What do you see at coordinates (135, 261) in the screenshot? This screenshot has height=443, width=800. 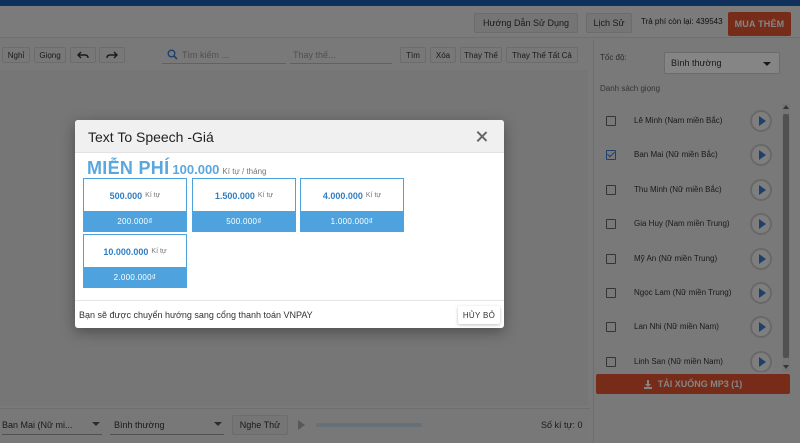 I see `package-card: 10.000.000 Kí tự 2.000.000₫` at bounding box center [135, 261].